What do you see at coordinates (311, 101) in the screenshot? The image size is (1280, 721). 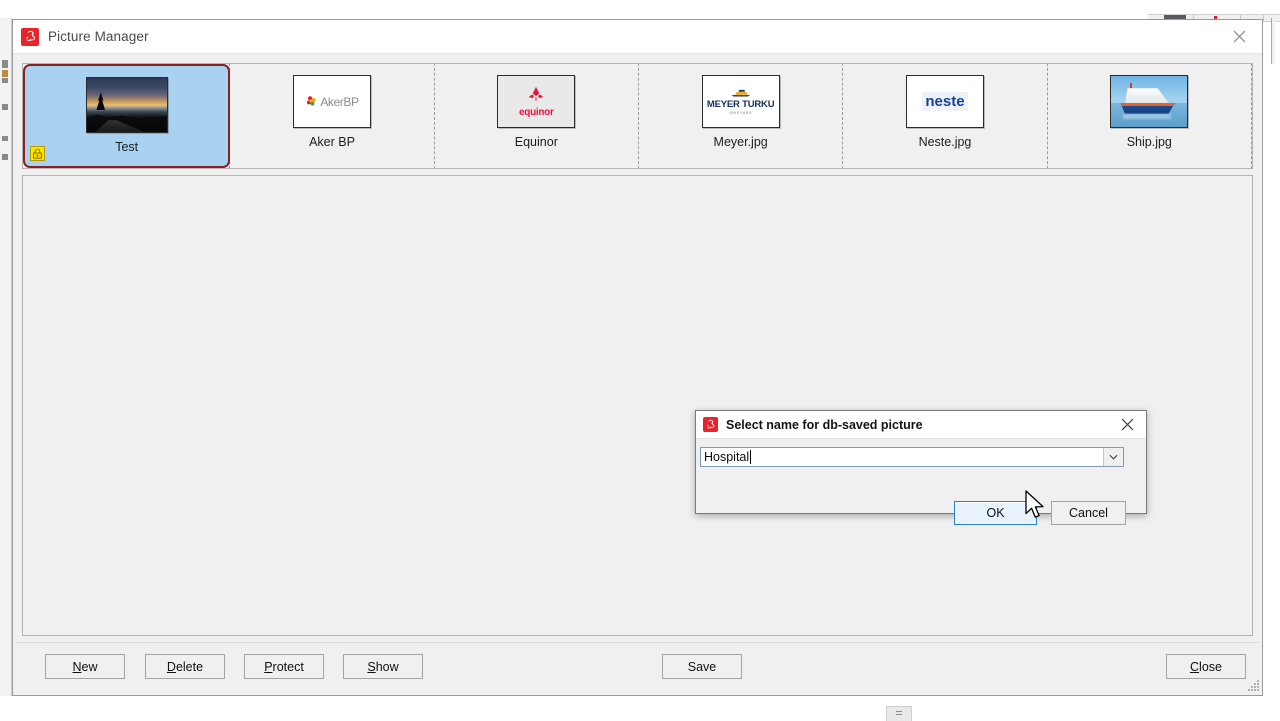 I see `akerbp-flower-icon` at bounding box center [311, 101].